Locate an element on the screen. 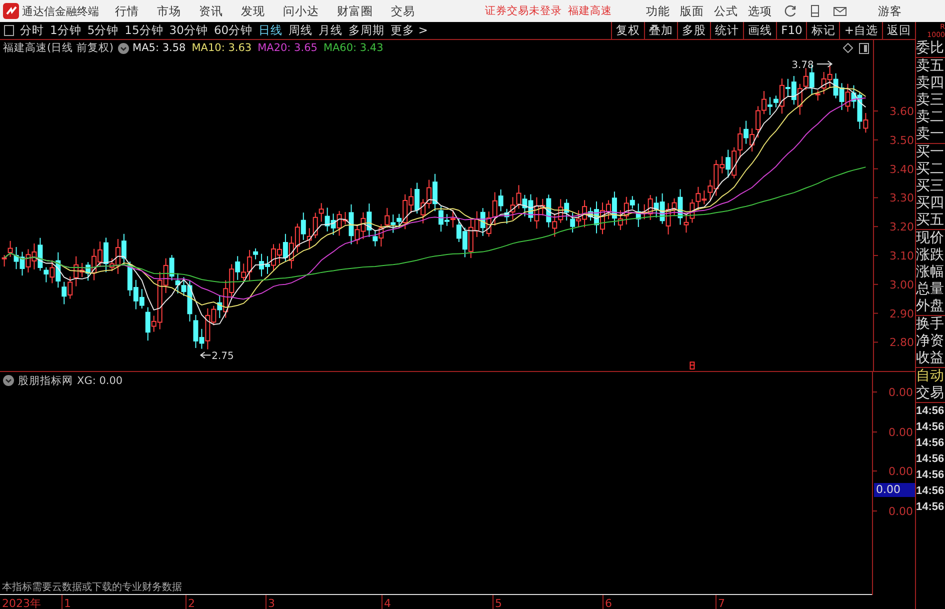 The height and width of the screenshot is (609, 945). period-tab: 多周期 is located at coordinates (366, 30).